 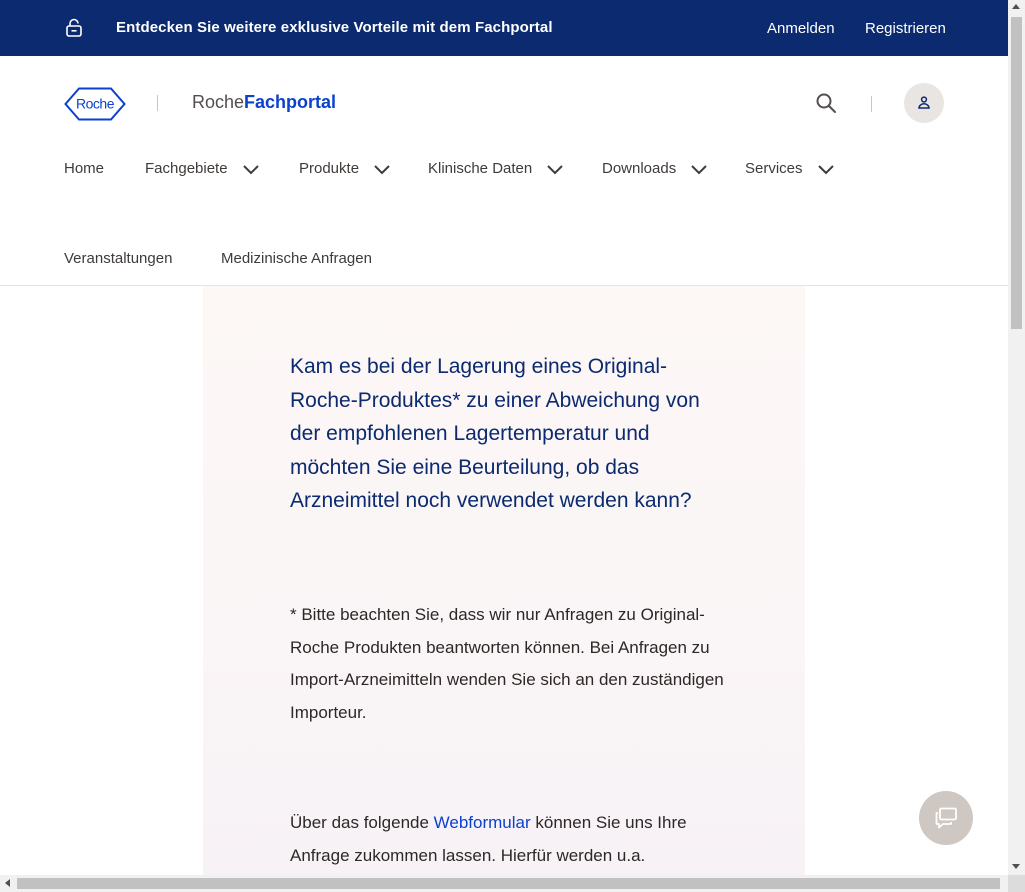 What do you see at coordinates (329, 168) in the screenshot?
I see `nav-item-label: Produkte` at bounding box center [329, 168].